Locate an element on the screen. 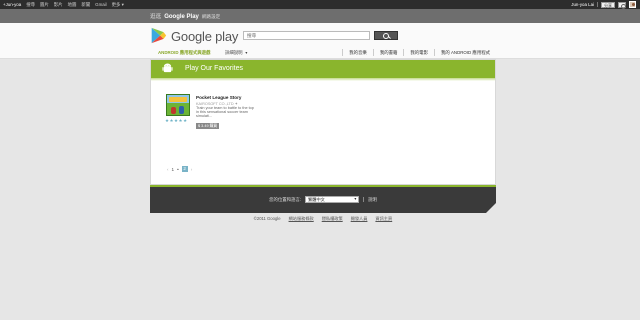 The width and height of the screenshot is (640, 320). top-link-news: 新聞 is located at coordinates (85, 4).